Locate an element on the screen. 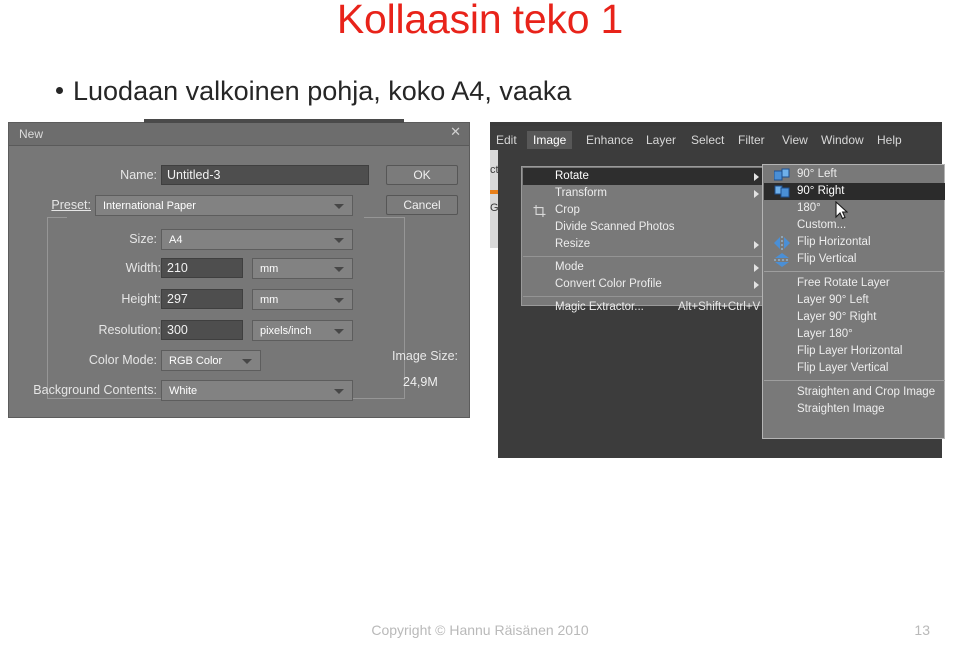  name-label: Name: is located at coordinates (138, 175).